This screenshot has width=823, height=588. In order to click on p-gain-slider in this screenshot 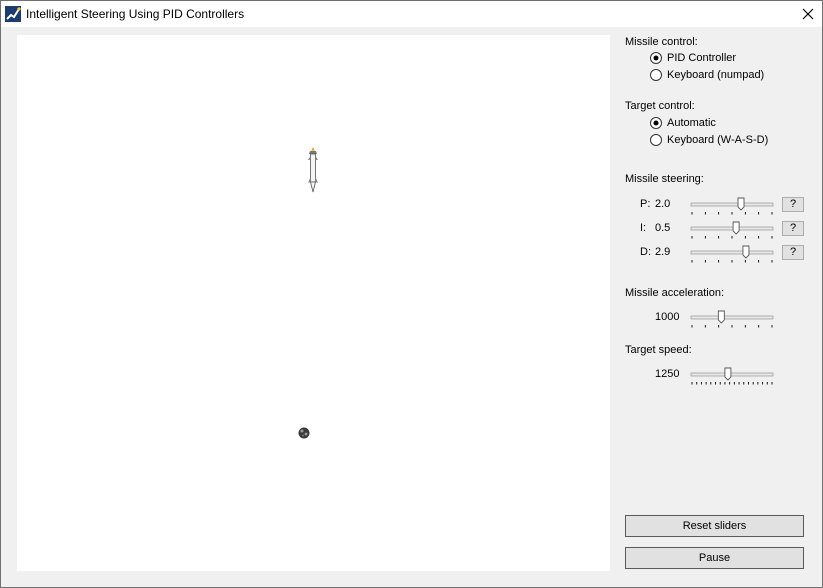, I will do `click(732, 205)`.